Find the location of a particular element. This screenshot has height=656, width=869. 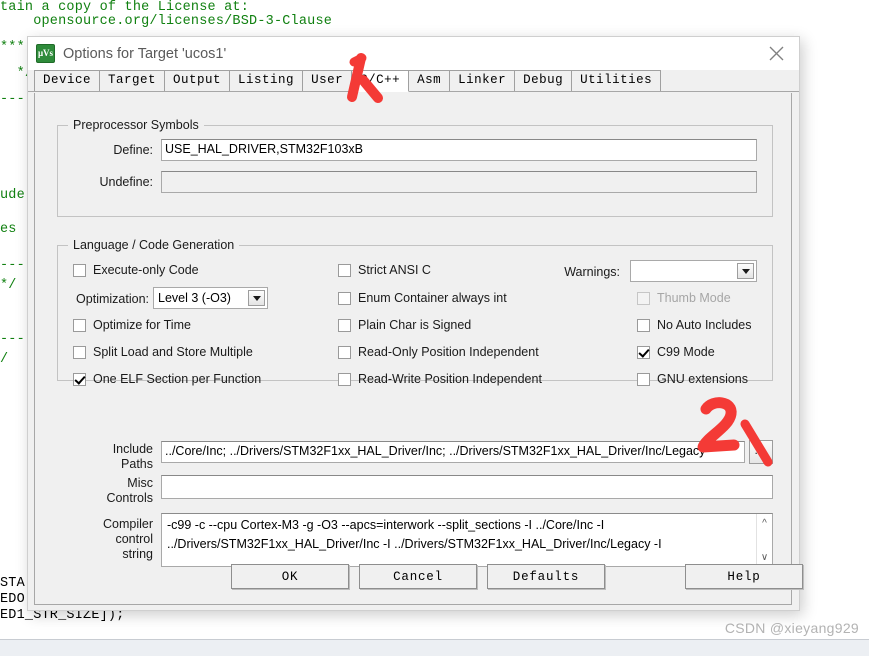

checkbox-split-load-and-store-multiple: Split Load and Store Multiple is located at coordinates (163, 352).